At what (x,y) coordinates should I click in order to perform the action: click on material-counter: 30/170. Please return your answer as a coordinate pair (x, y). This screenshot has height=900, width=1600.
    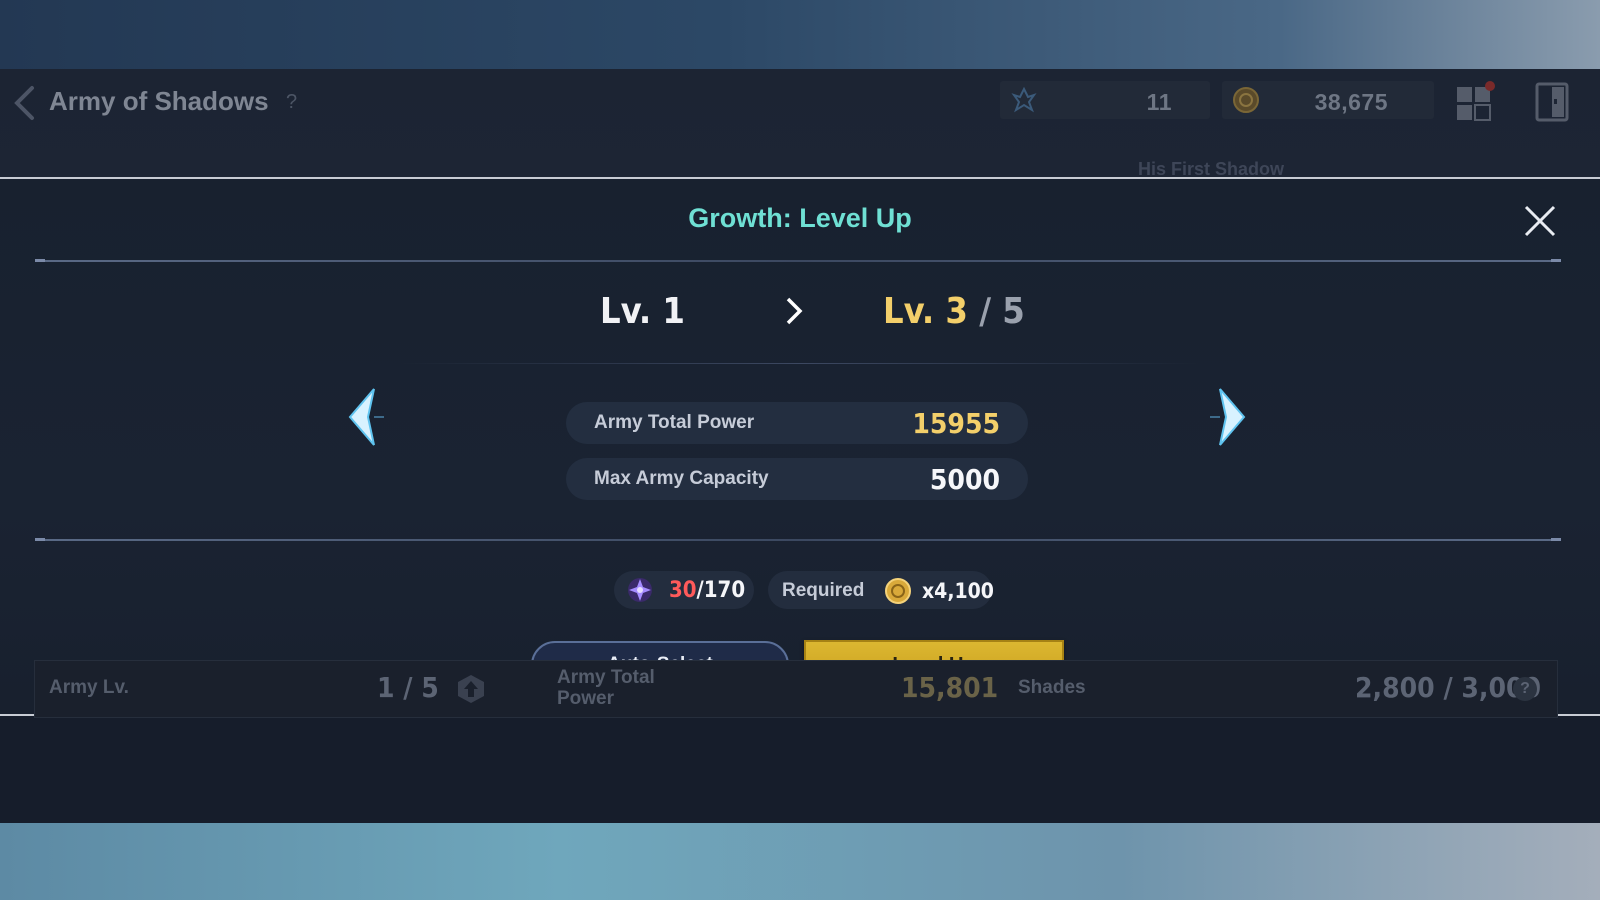
    Looking at the image, I should click on (684, 590).